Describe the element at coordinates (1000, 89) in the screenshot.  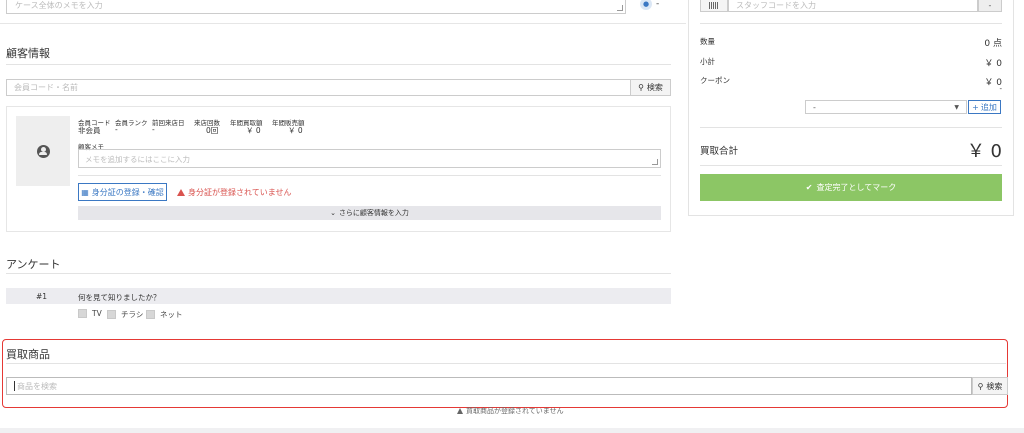
I see `coupon-sub-value: -` at that location.